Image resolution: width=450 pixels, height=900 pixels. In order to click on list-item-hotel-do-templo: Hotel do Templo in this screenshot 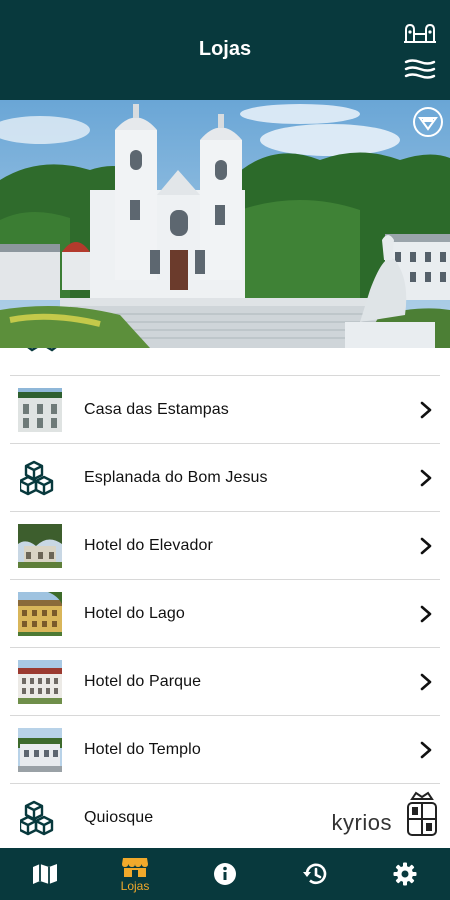, I will do `click(225, 750)`.